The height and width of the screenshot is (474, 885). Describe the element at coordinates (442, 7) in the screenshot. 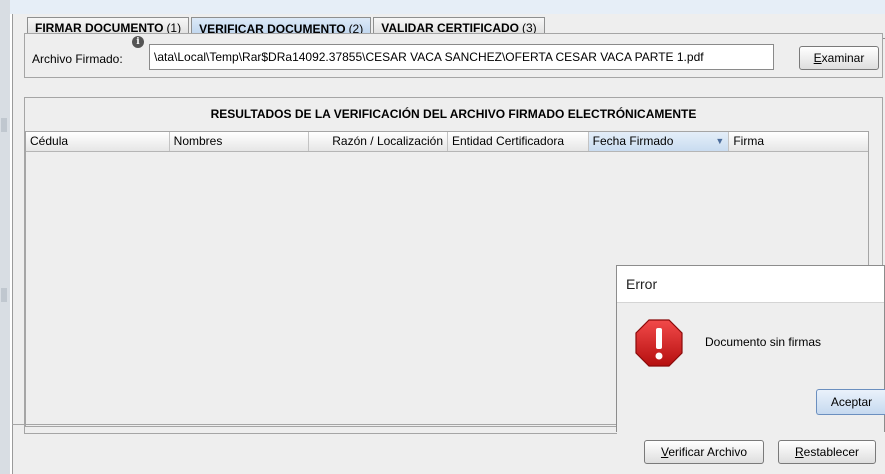

I see `background-band` at that location.